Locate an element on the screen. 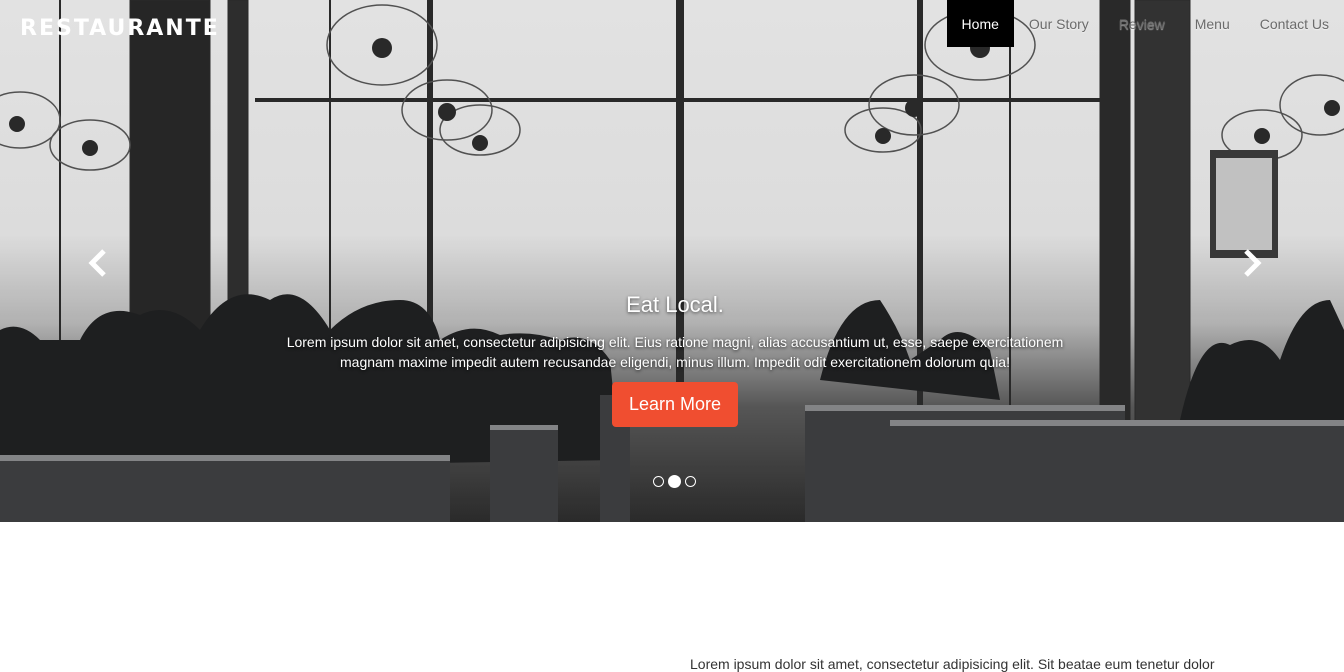 This screenshot has height=672, width=1344. learn-more-button: Learn More is located at coordinates (675, 404).